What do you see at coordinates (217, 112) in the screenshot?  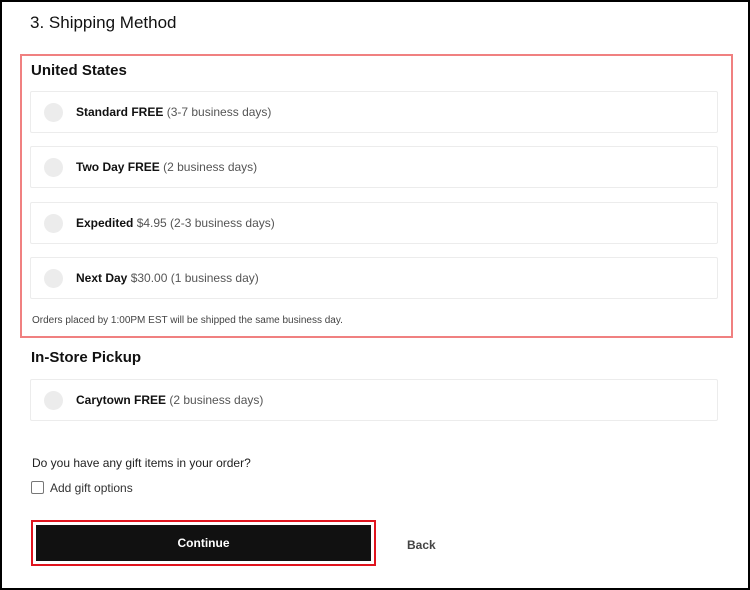 I see `option-detail: (3-7 business days)` at bounding box center [217, 112].